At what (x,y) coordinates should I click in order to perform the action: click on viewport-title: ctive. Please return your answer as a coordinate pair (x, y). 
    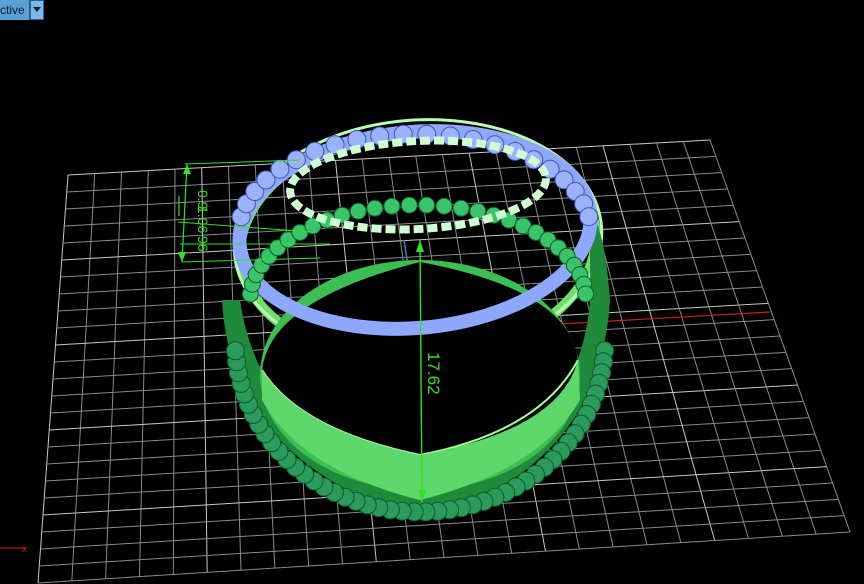
    Looking at the image, I should click on (15, 10).